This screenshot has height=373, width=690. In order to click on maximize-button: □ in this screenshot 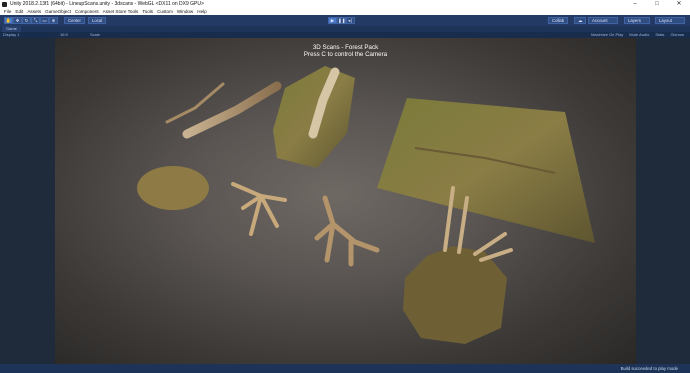, I will do `click(657, 4)`.